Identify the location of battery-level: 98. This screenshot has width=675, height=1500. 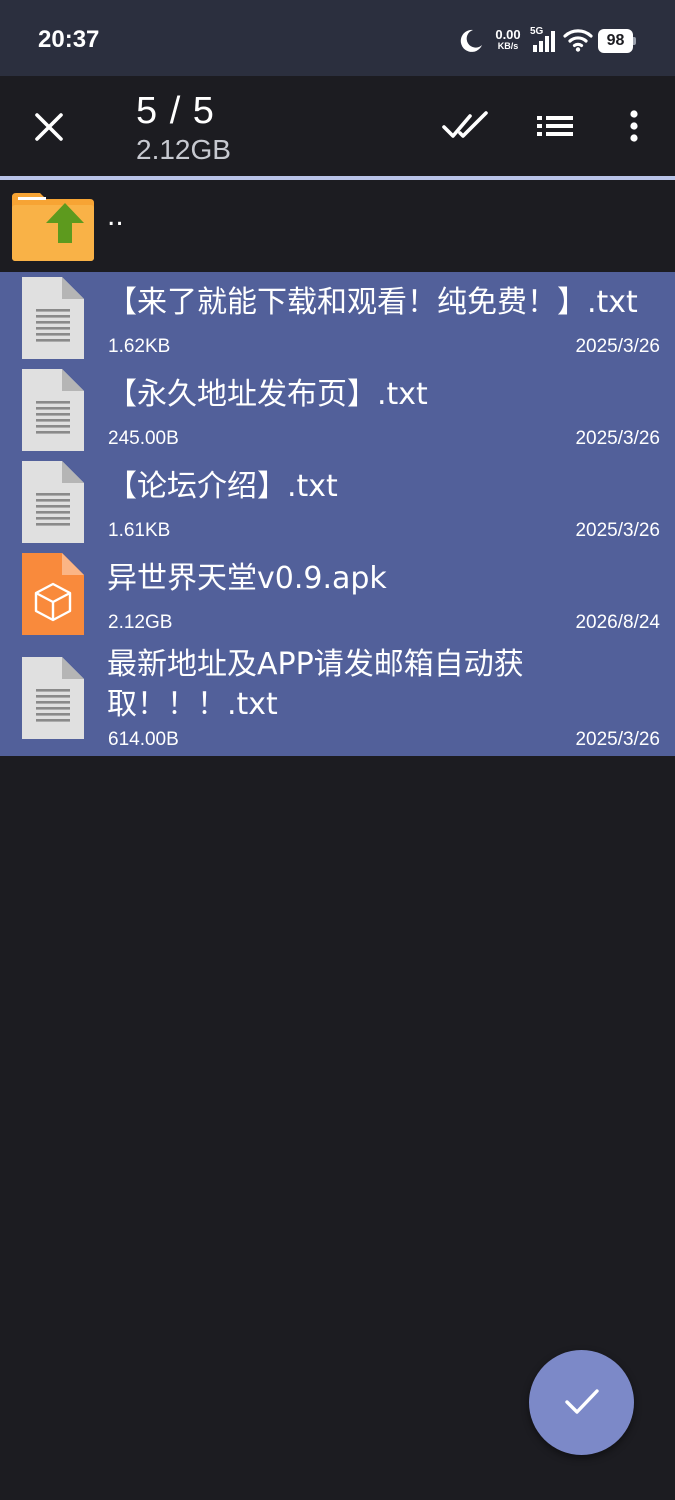
(615, 41).